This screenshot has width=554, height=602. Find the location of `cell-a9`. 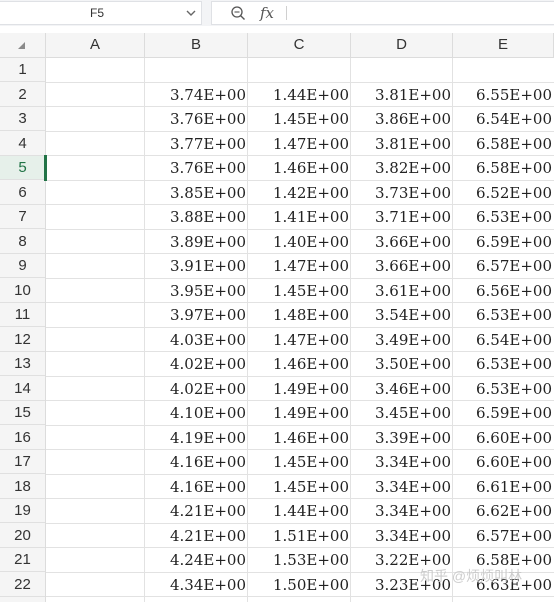

cell-a9 is located at coordinates (95, 266).